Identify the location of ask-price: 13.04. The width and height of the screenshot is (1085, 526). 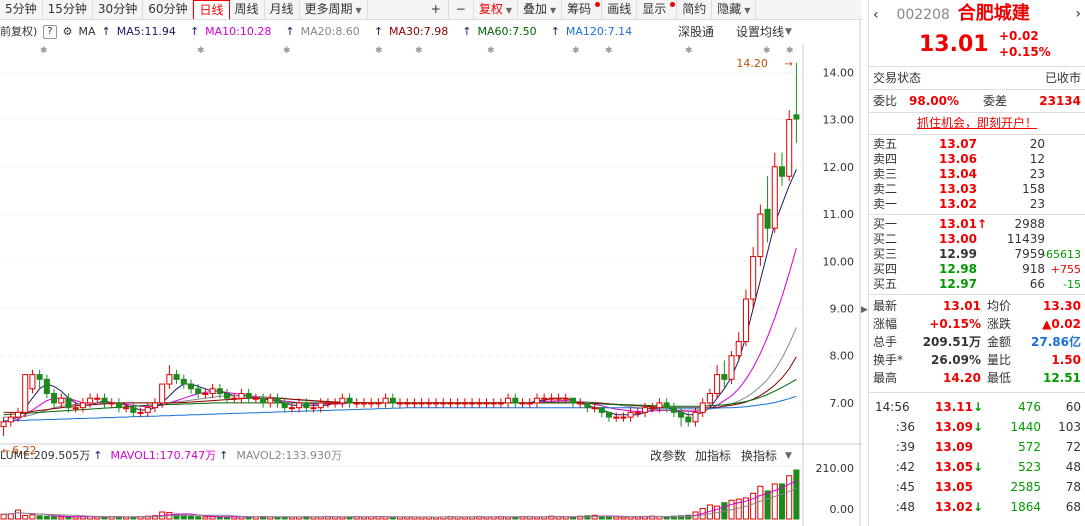
(958, 174).